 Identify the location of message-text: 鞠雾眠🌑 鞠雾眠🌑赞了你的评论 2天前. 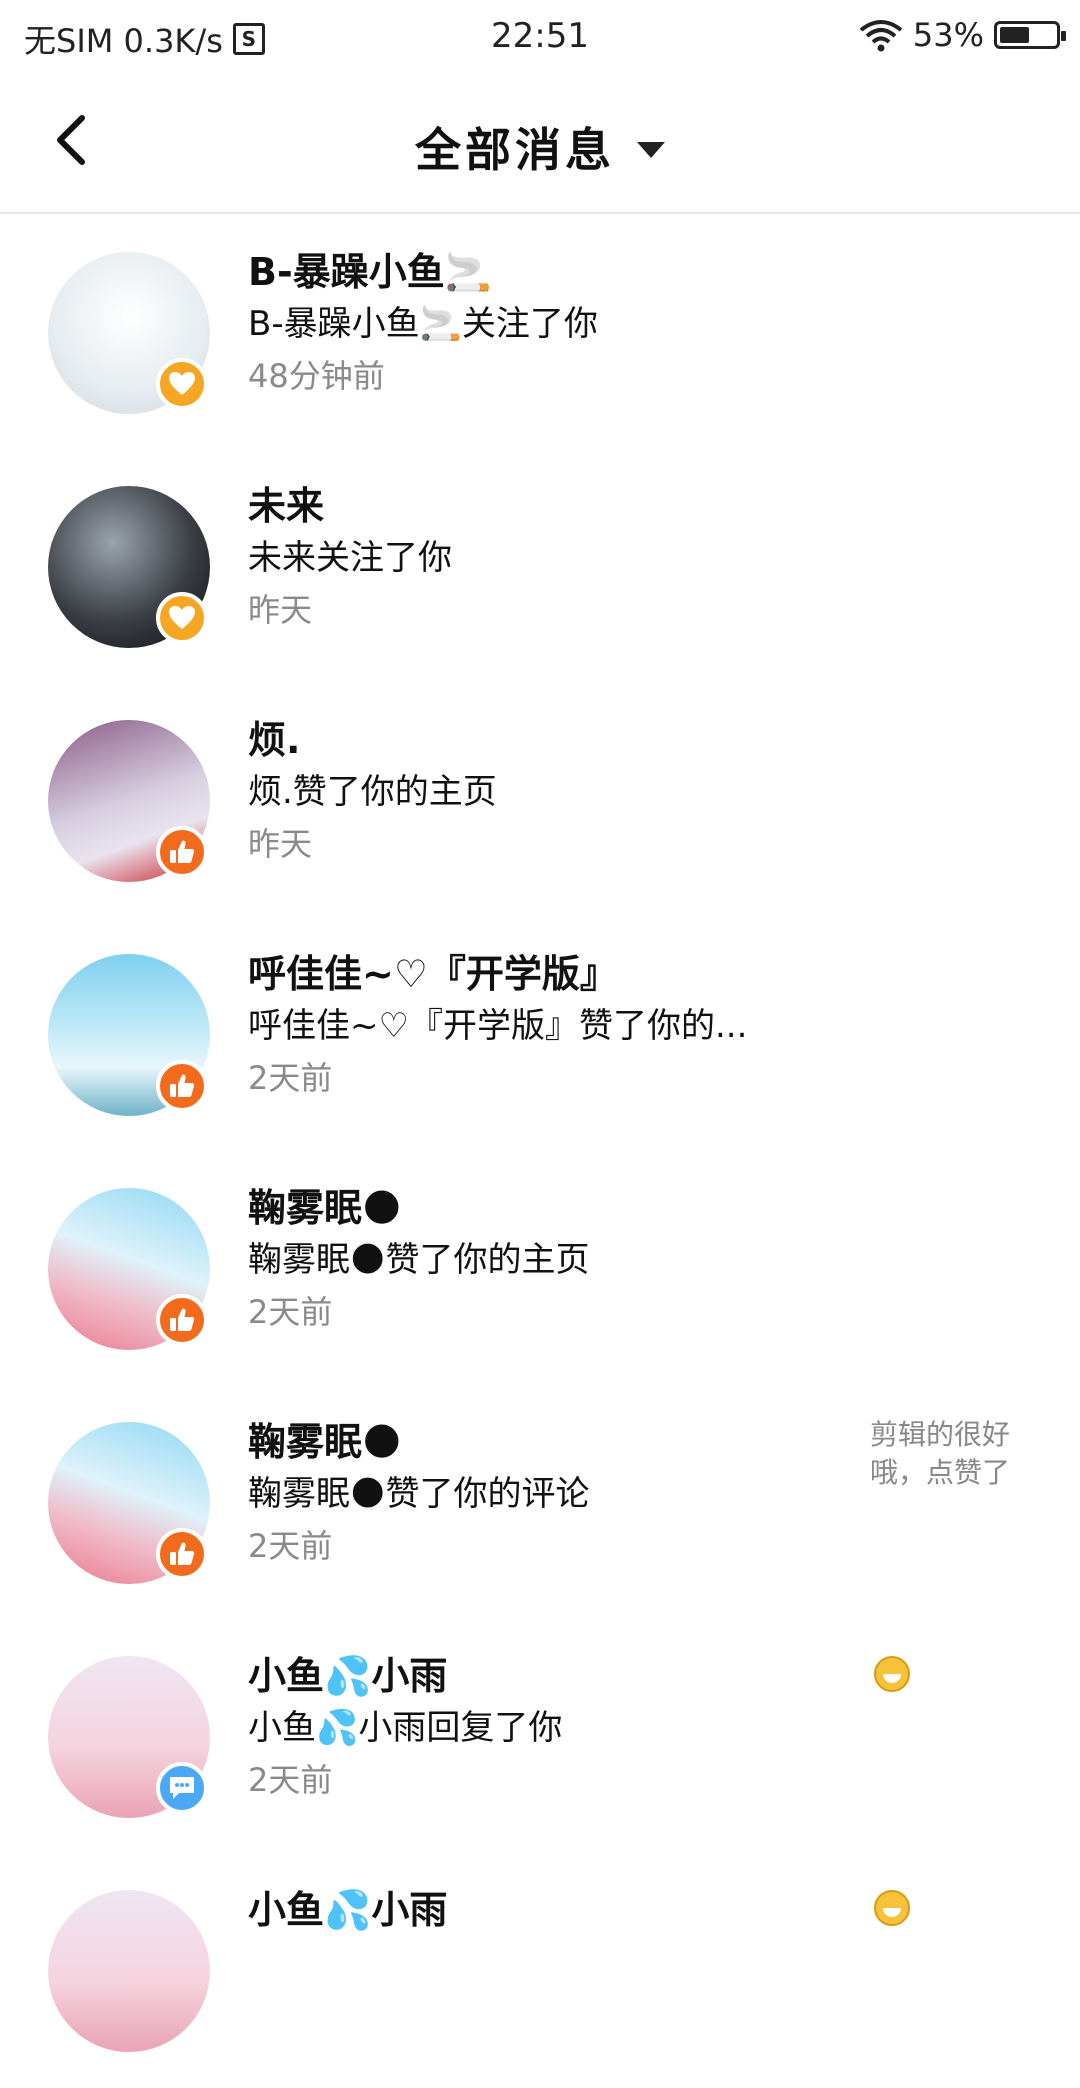
(548, 1494).